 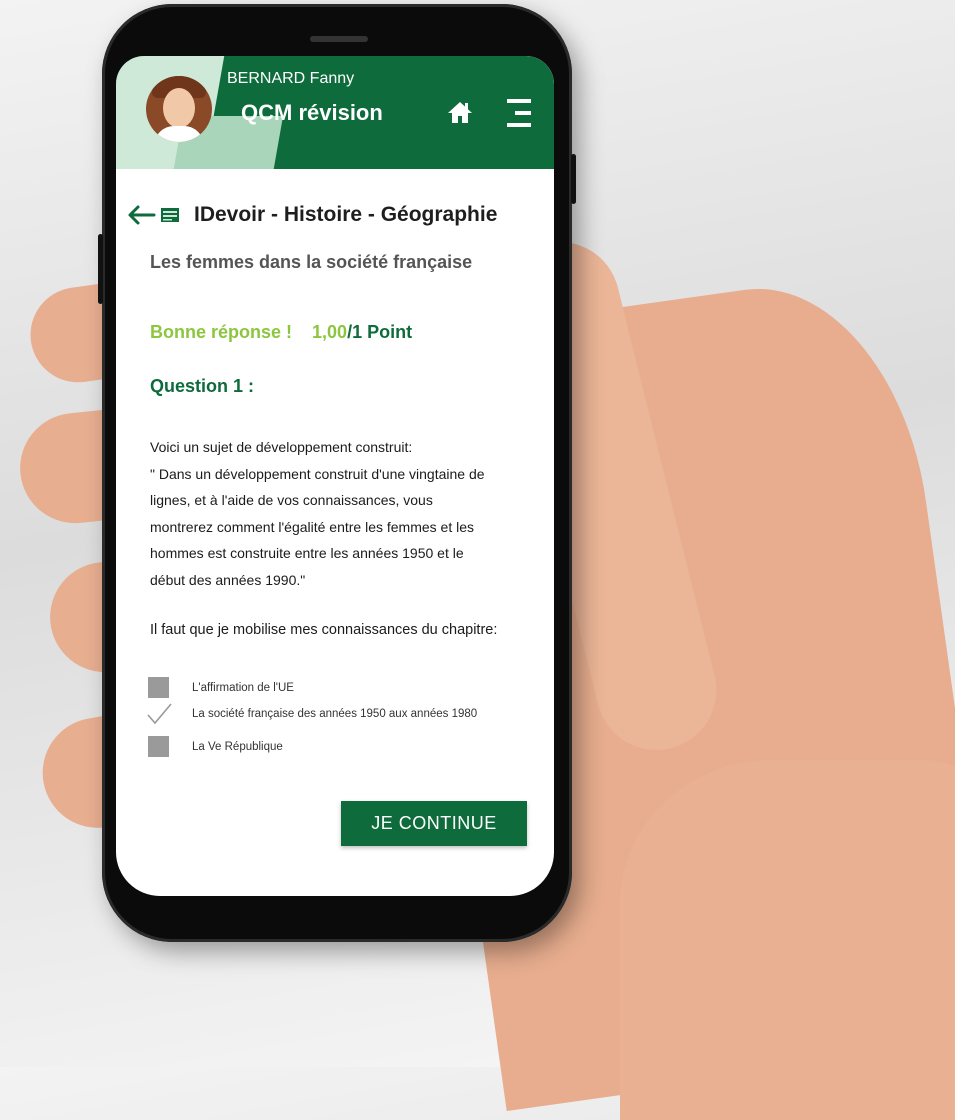 I want to click on user-name: BERNARD Fanny, so click(x=291, y=78).